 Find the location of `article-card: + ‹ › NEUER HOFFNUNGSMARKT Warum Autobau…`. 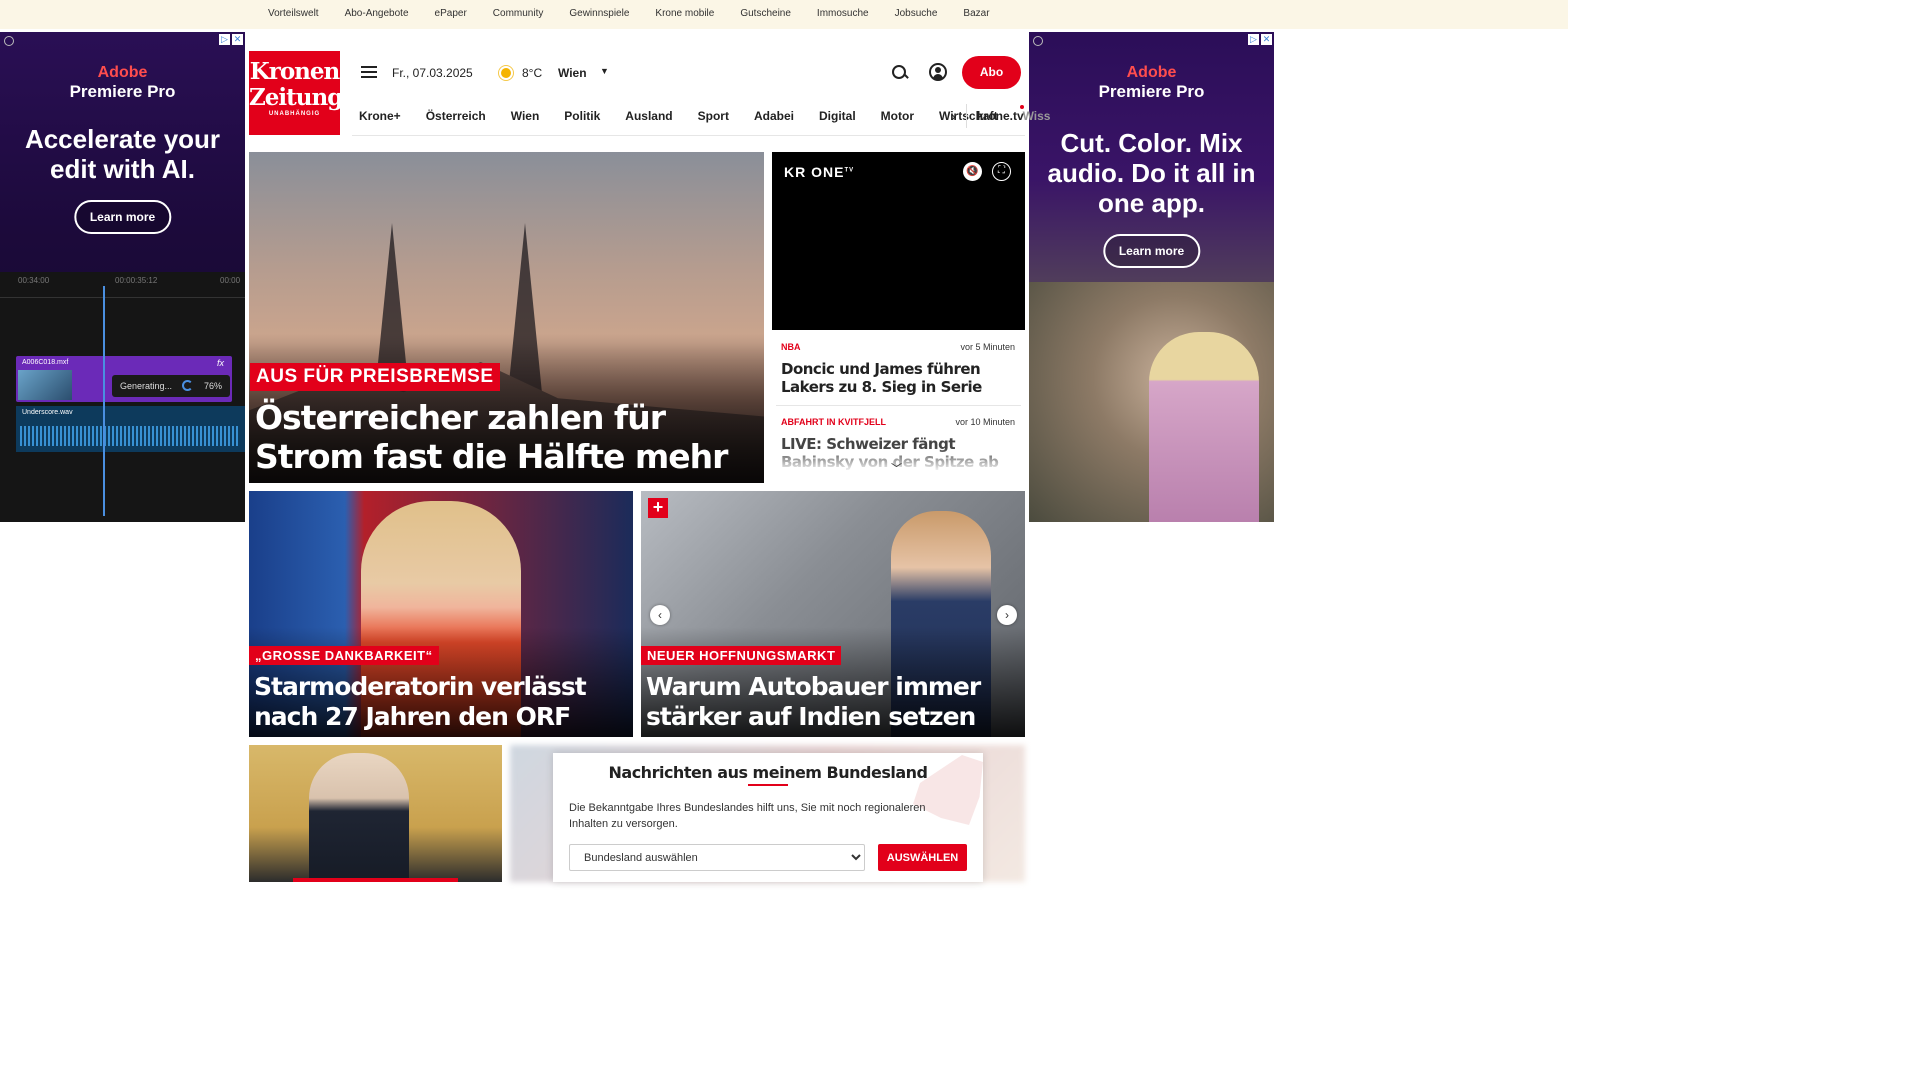

article-card: + ‹ › NEUER HOFFNUNGSMARKT Warum Autobau… is located at coordinates (833, 614).